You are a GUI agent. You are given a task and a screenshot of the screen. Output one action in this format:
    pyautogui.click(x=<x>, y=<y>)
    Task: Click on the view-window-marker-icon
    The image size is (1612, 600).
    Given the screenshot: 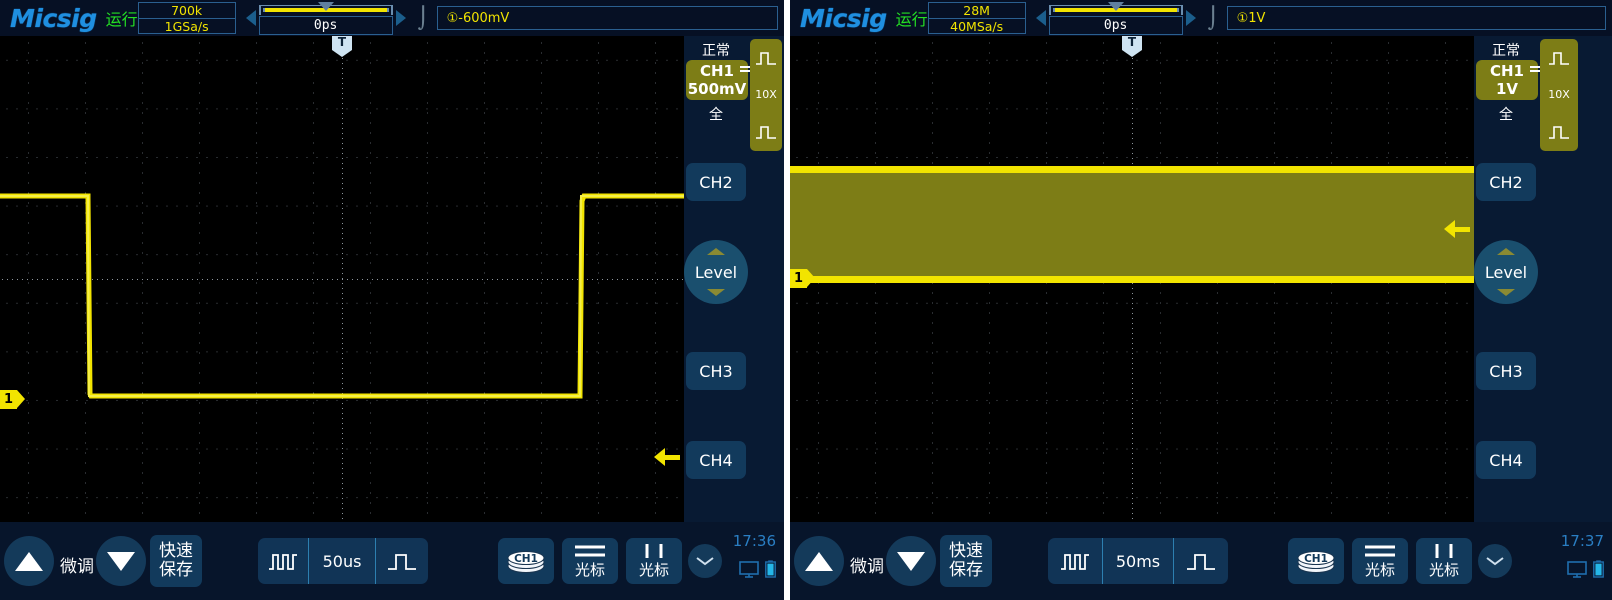 What is the action you would take?
    pyautogui.click(x=325, y=6)
    